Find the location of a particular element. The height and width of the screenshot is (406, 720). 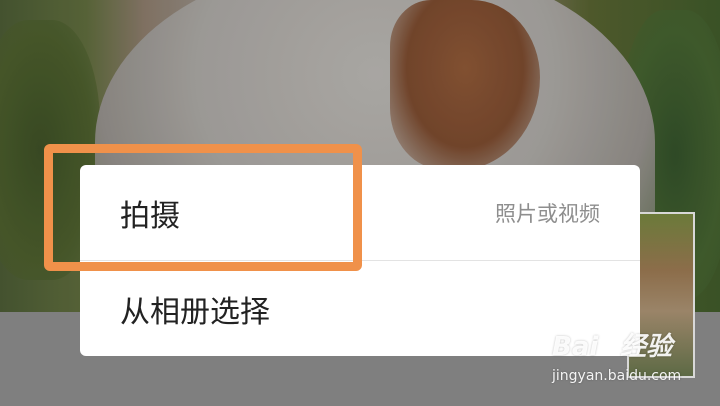

menu-item-choose-from-album-label: 从相册选择 is located at coordinates (195, 312).